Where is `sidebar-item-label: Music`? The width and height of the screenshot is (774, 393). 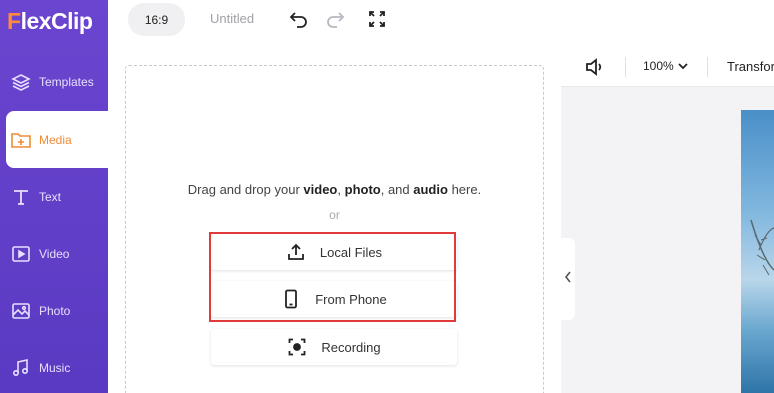 sidebar-item-label: Music is located at coordinates (55, 367).